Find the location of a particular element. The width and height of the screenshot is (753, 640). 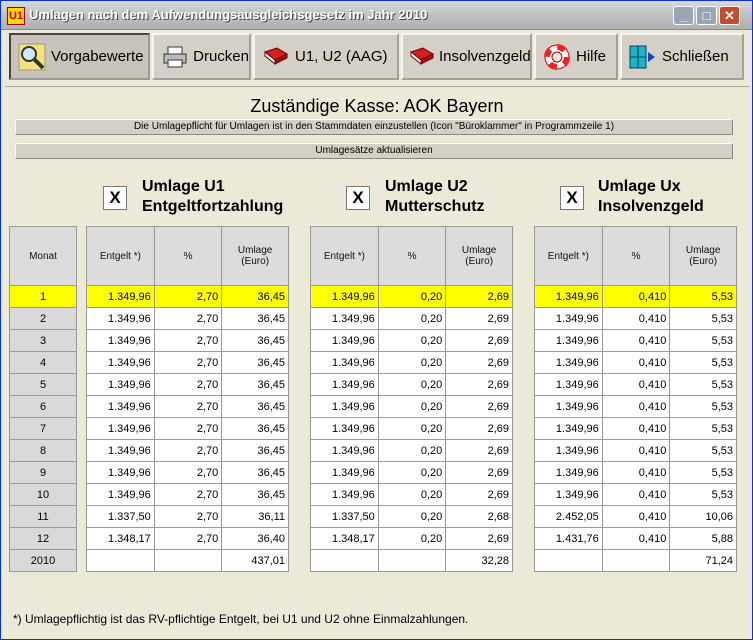

month-cell: 11 is located at coordinates (43, 516).